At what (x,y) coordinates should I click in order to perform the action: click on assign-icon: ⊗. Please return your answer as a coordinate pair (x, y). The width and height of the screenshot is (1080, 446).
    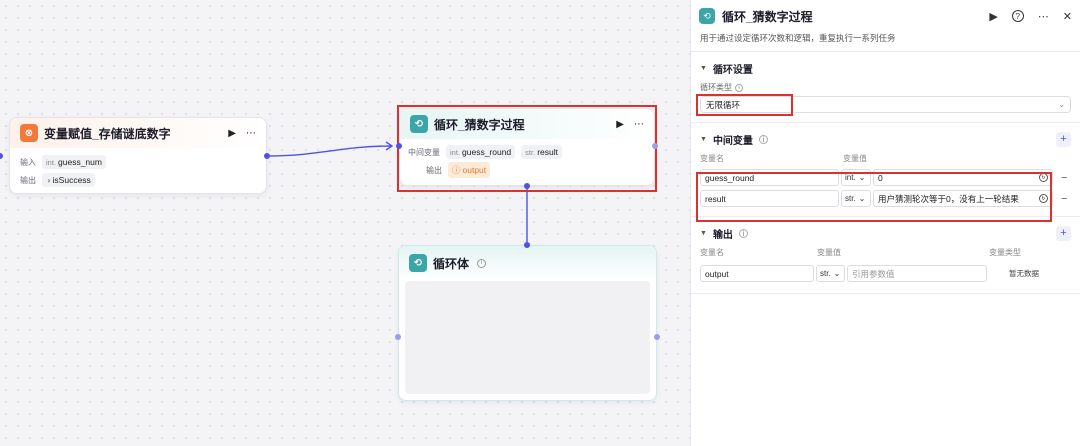
    Looking at the image, I should click on (29, 133).